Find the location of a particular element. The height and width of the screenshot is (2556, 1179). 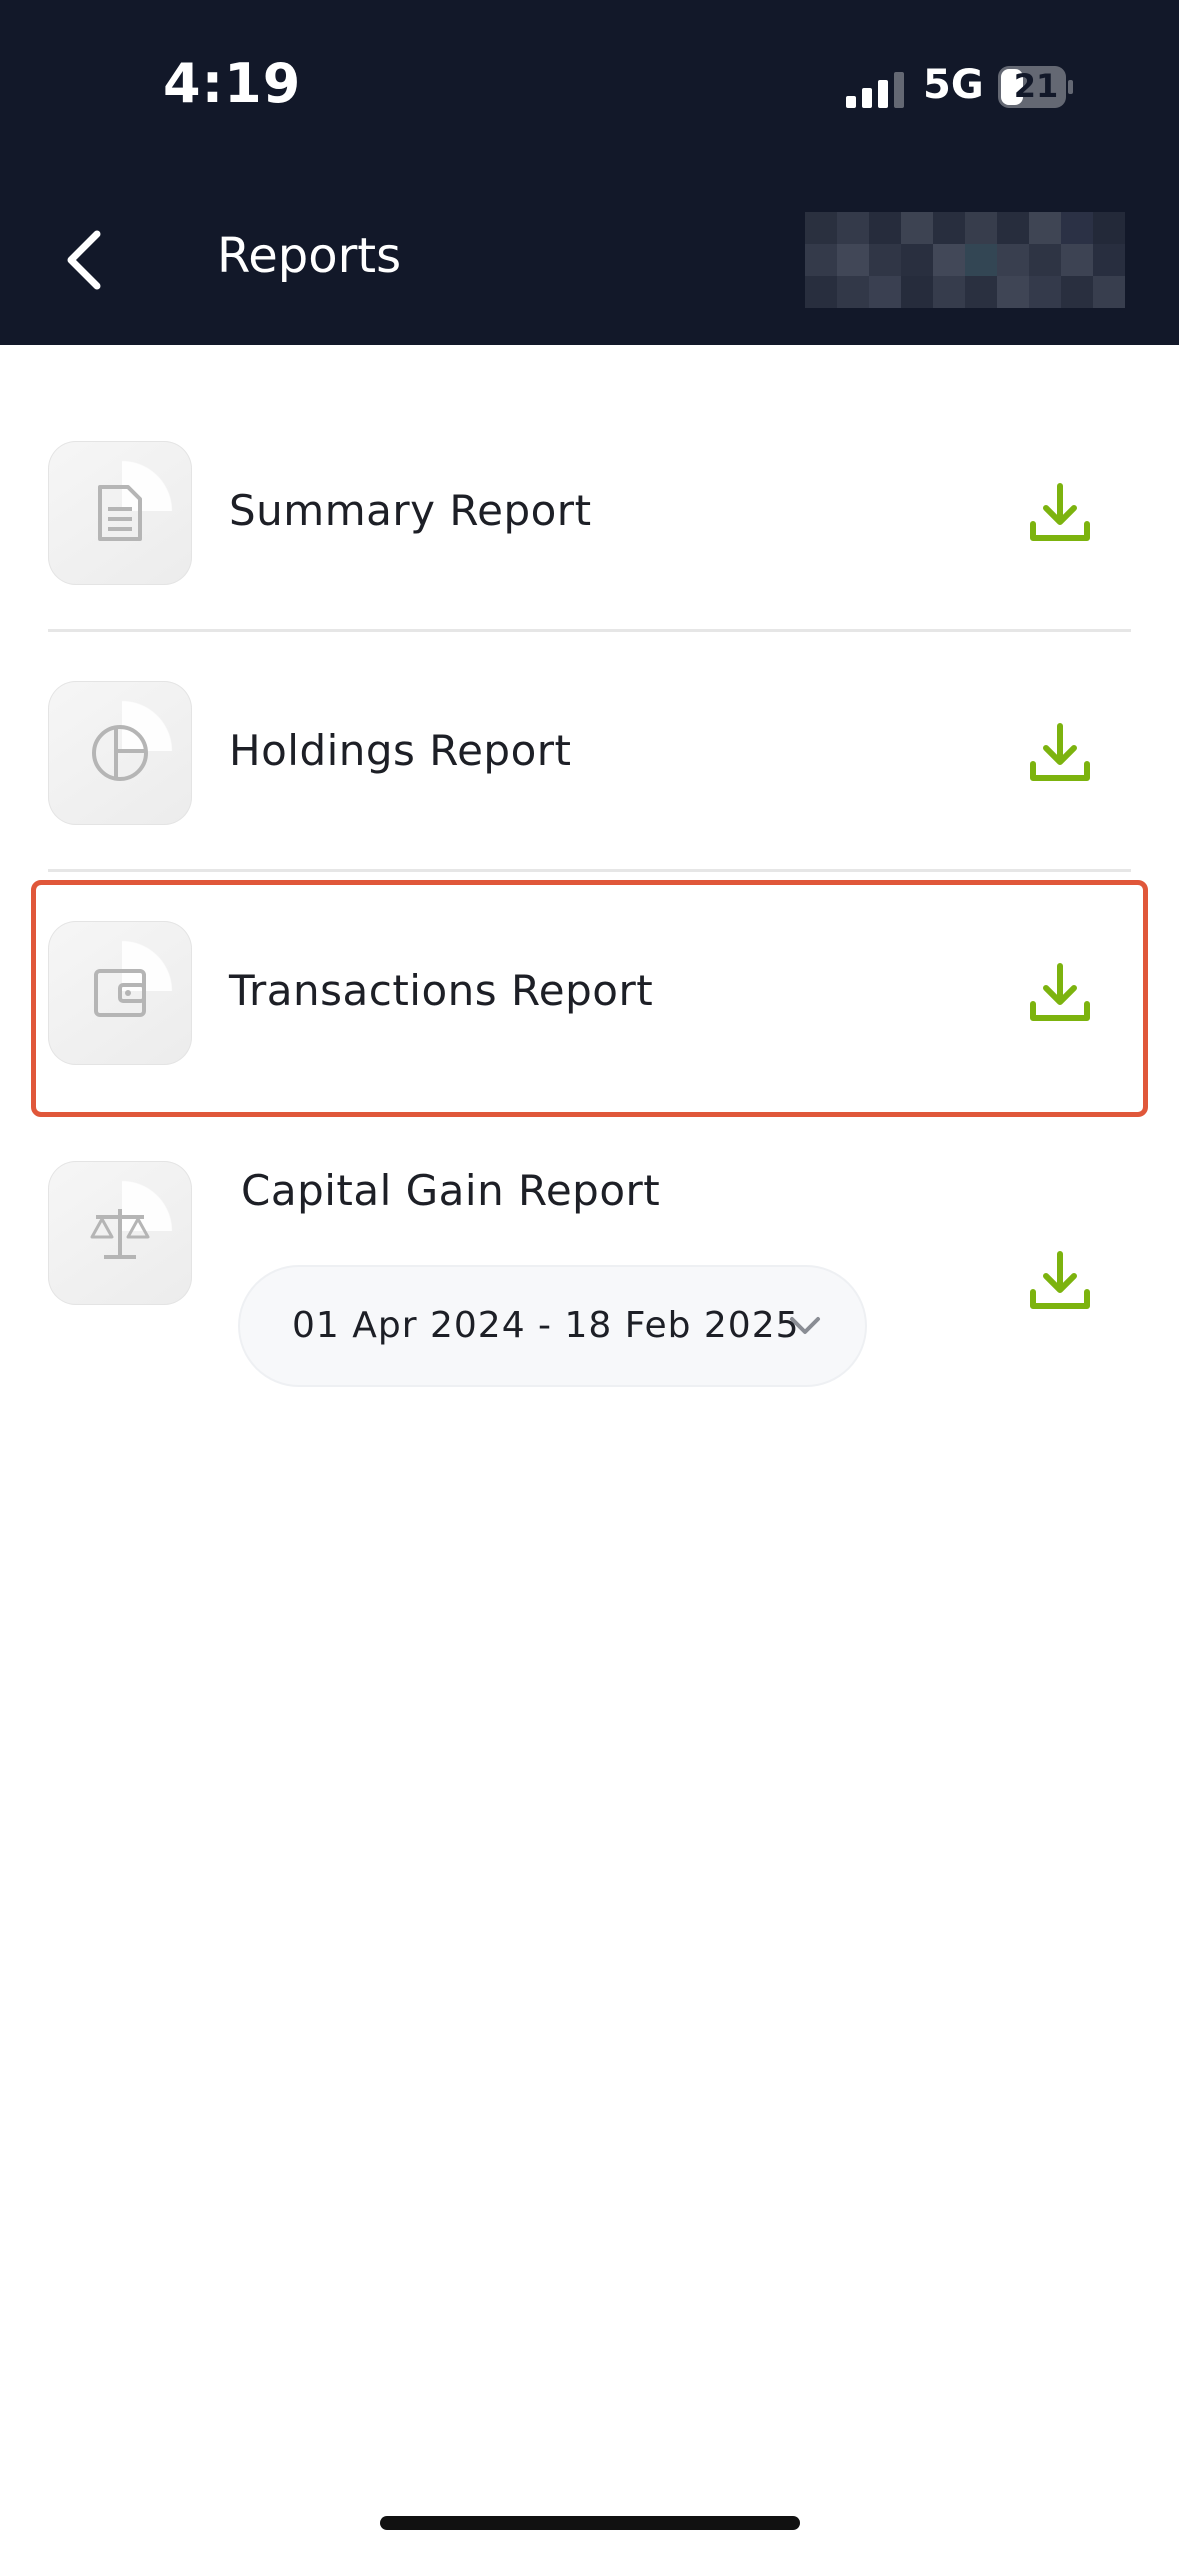

date-range-select: 01 Apr 2024 - 18 Feb 2025 is located at coordinates (552, 1326).